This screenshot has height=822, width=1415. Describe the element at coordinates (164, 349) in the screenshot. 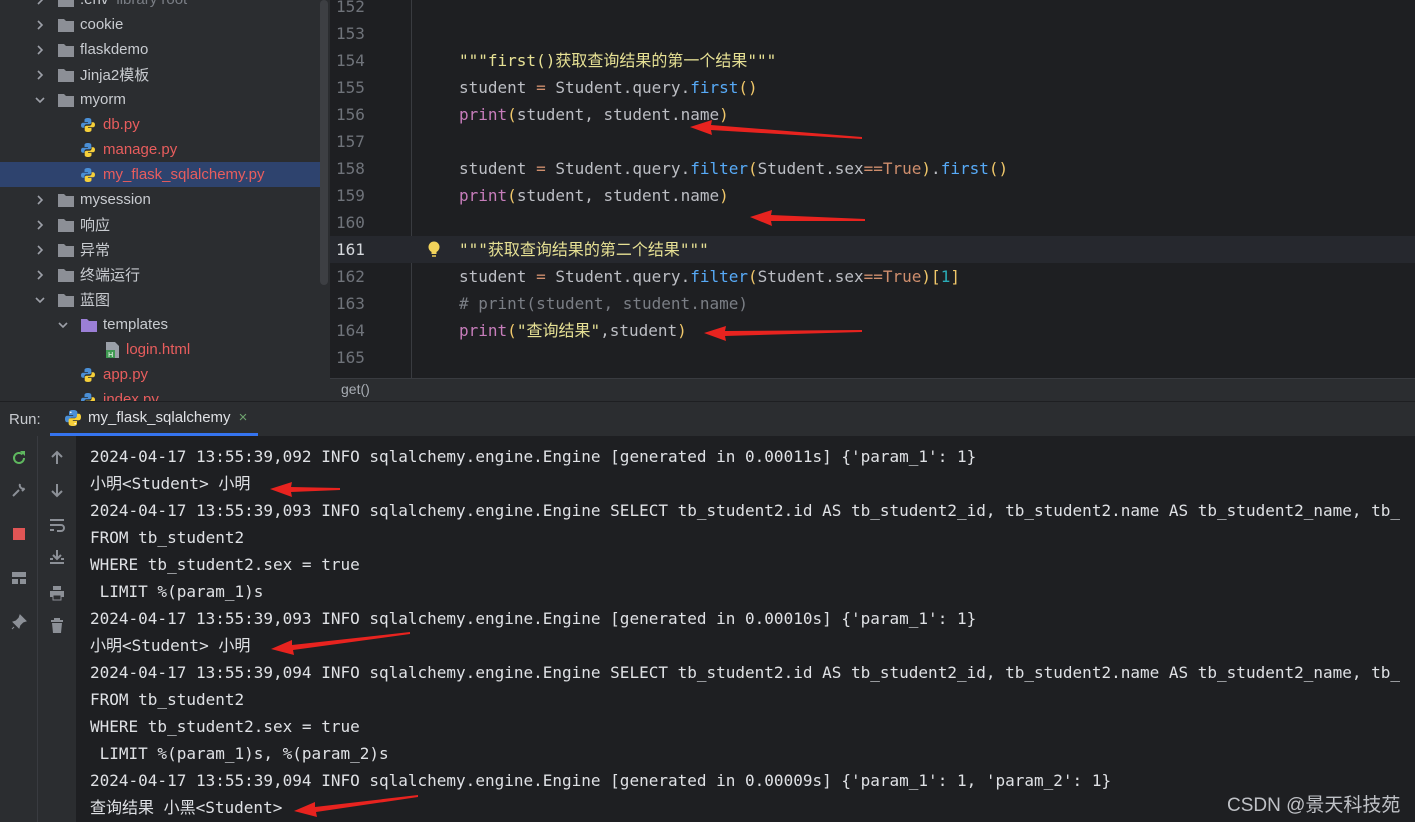

I see `tree-item: Hlogin.html` at that location.